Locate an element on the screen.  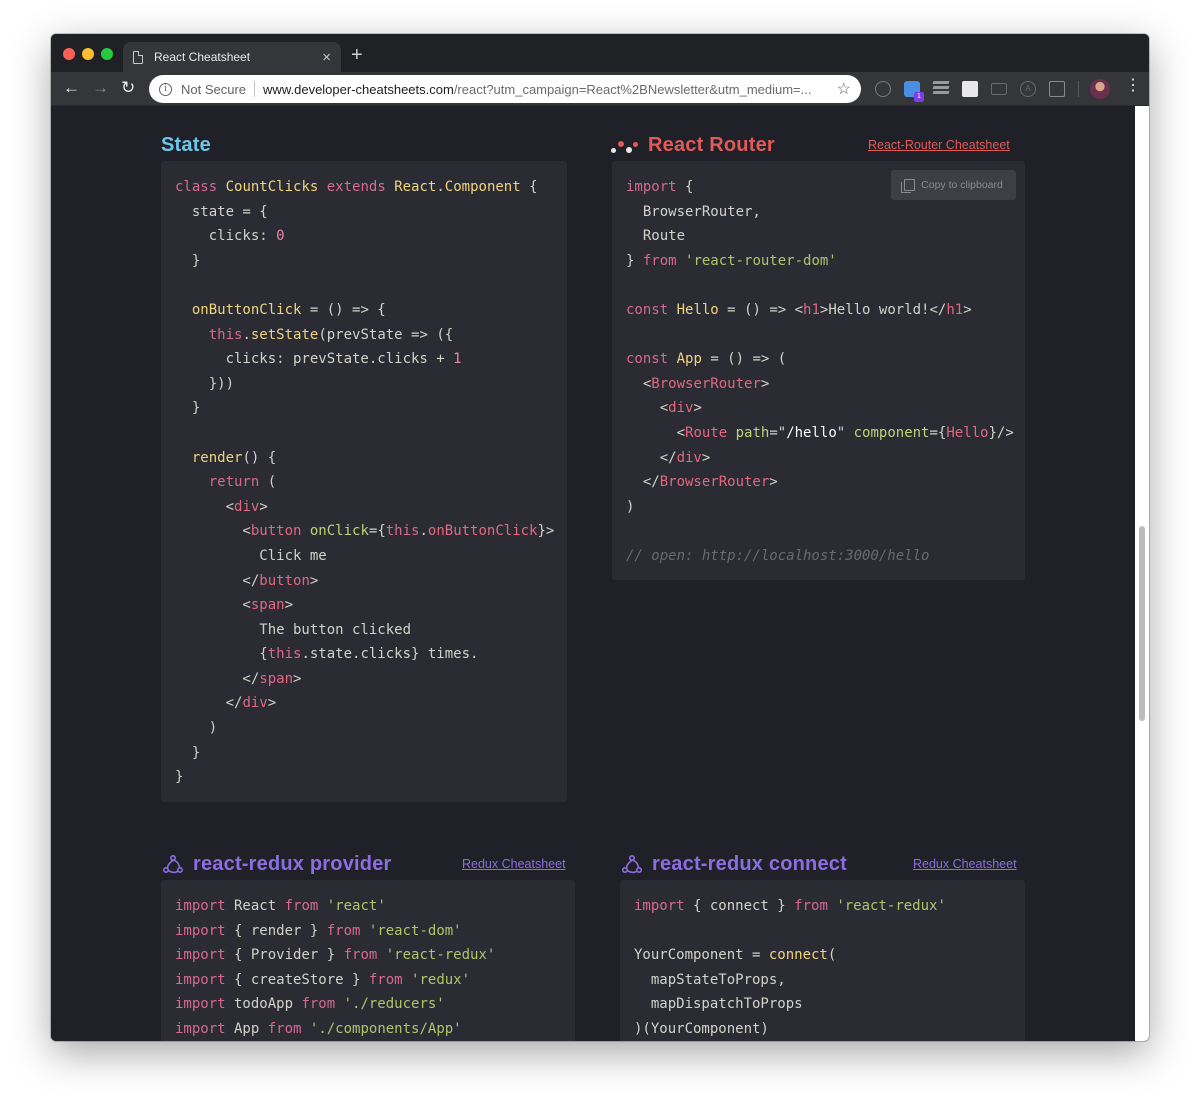
reload-button: ↻ is located at coordinates (128, 87).